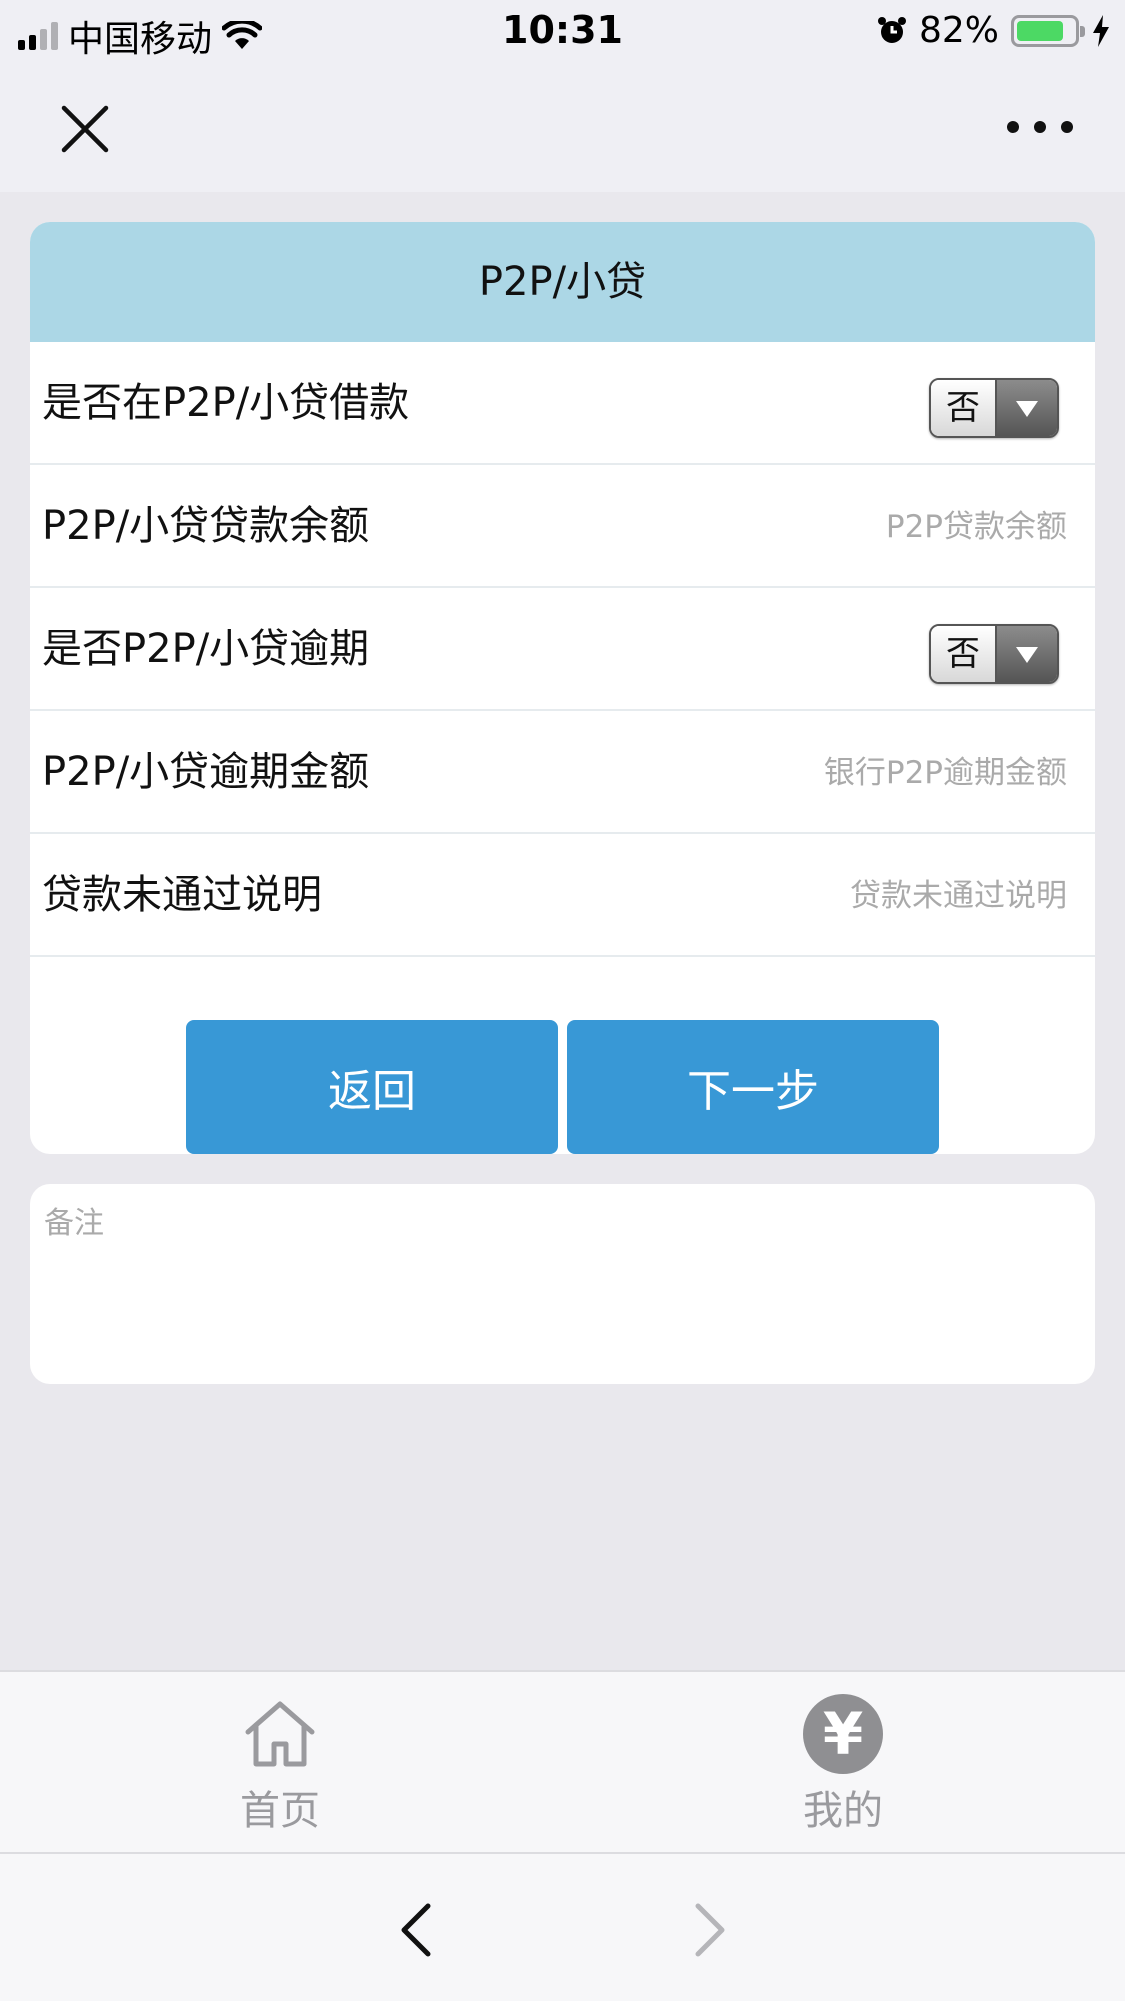 This screenshot has width=1125, height=2001. Describe the element at coordinates (226, 403) in the screenshot. I see `row-label: 是否在P2P/小贷借款` at that location.